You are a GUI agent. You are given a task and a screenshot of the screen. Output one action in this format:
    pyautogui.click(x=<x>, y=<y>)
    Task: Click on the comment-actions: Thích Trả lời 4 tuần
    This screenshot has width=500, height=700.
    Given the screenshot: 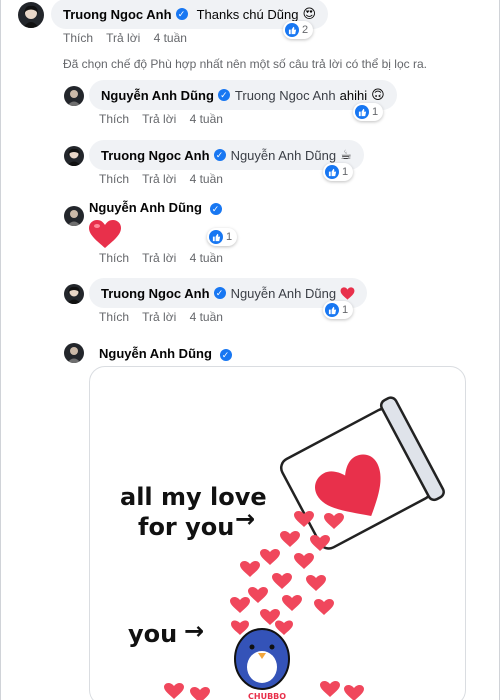 What is the action you would take?
    pyautogui.click(x=130, y=38)
    